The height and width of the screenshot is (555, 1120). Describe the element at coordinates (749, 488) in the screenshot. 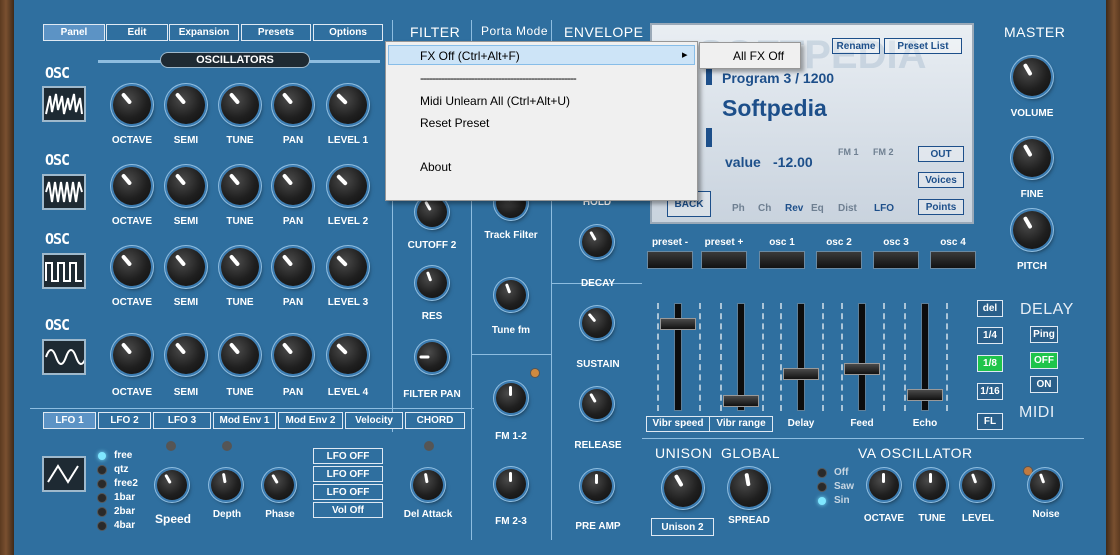

I see `spread-knob` at that location.